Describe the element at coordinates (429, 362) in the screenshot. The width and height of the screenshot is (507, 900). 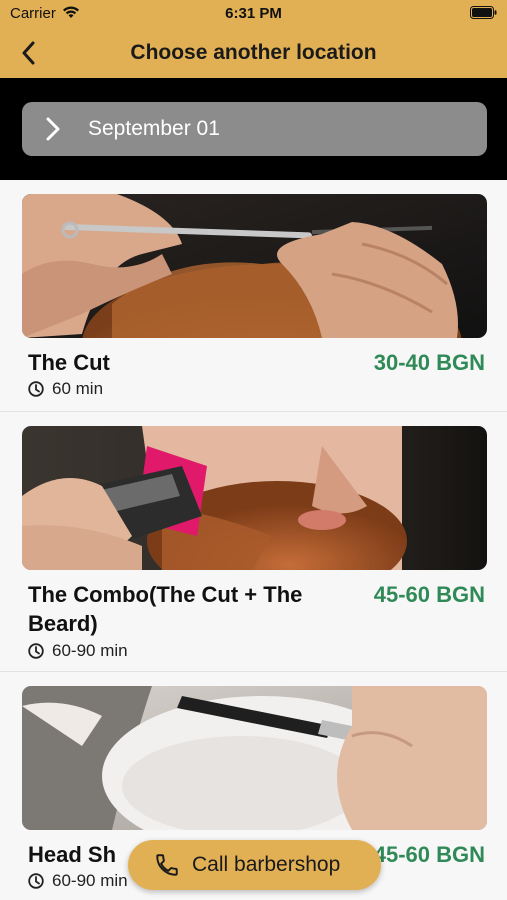
I see `service-price: 30-40 BGN` at that location.